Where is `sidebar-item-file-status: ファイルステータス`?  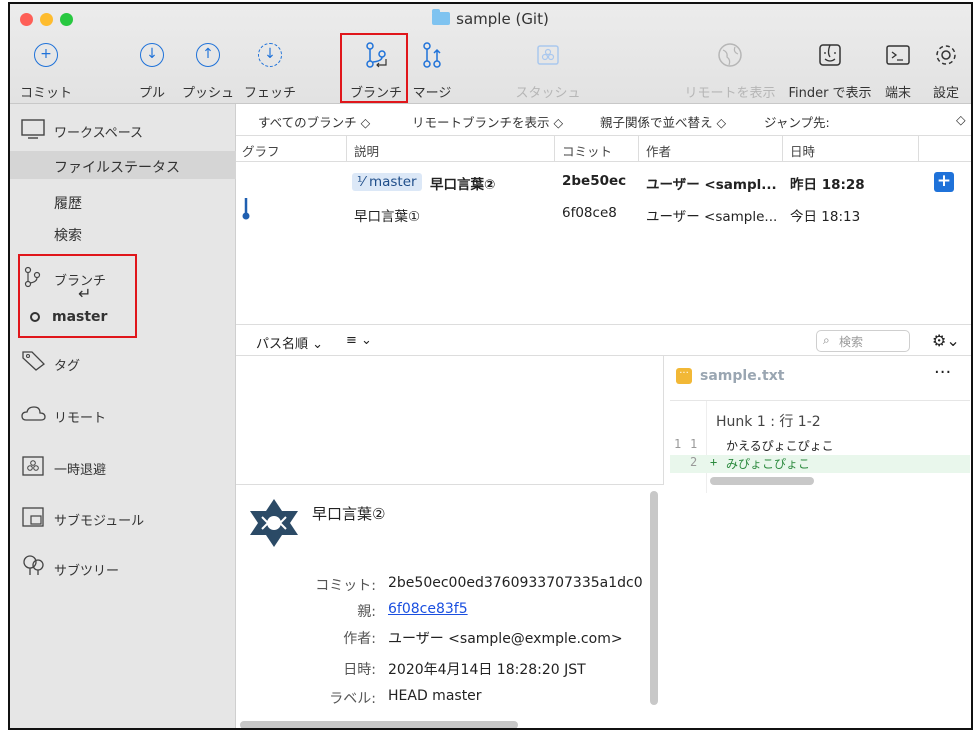 sidebar-item-file-status: ファイルステータス is located at coordinates (123, 165).